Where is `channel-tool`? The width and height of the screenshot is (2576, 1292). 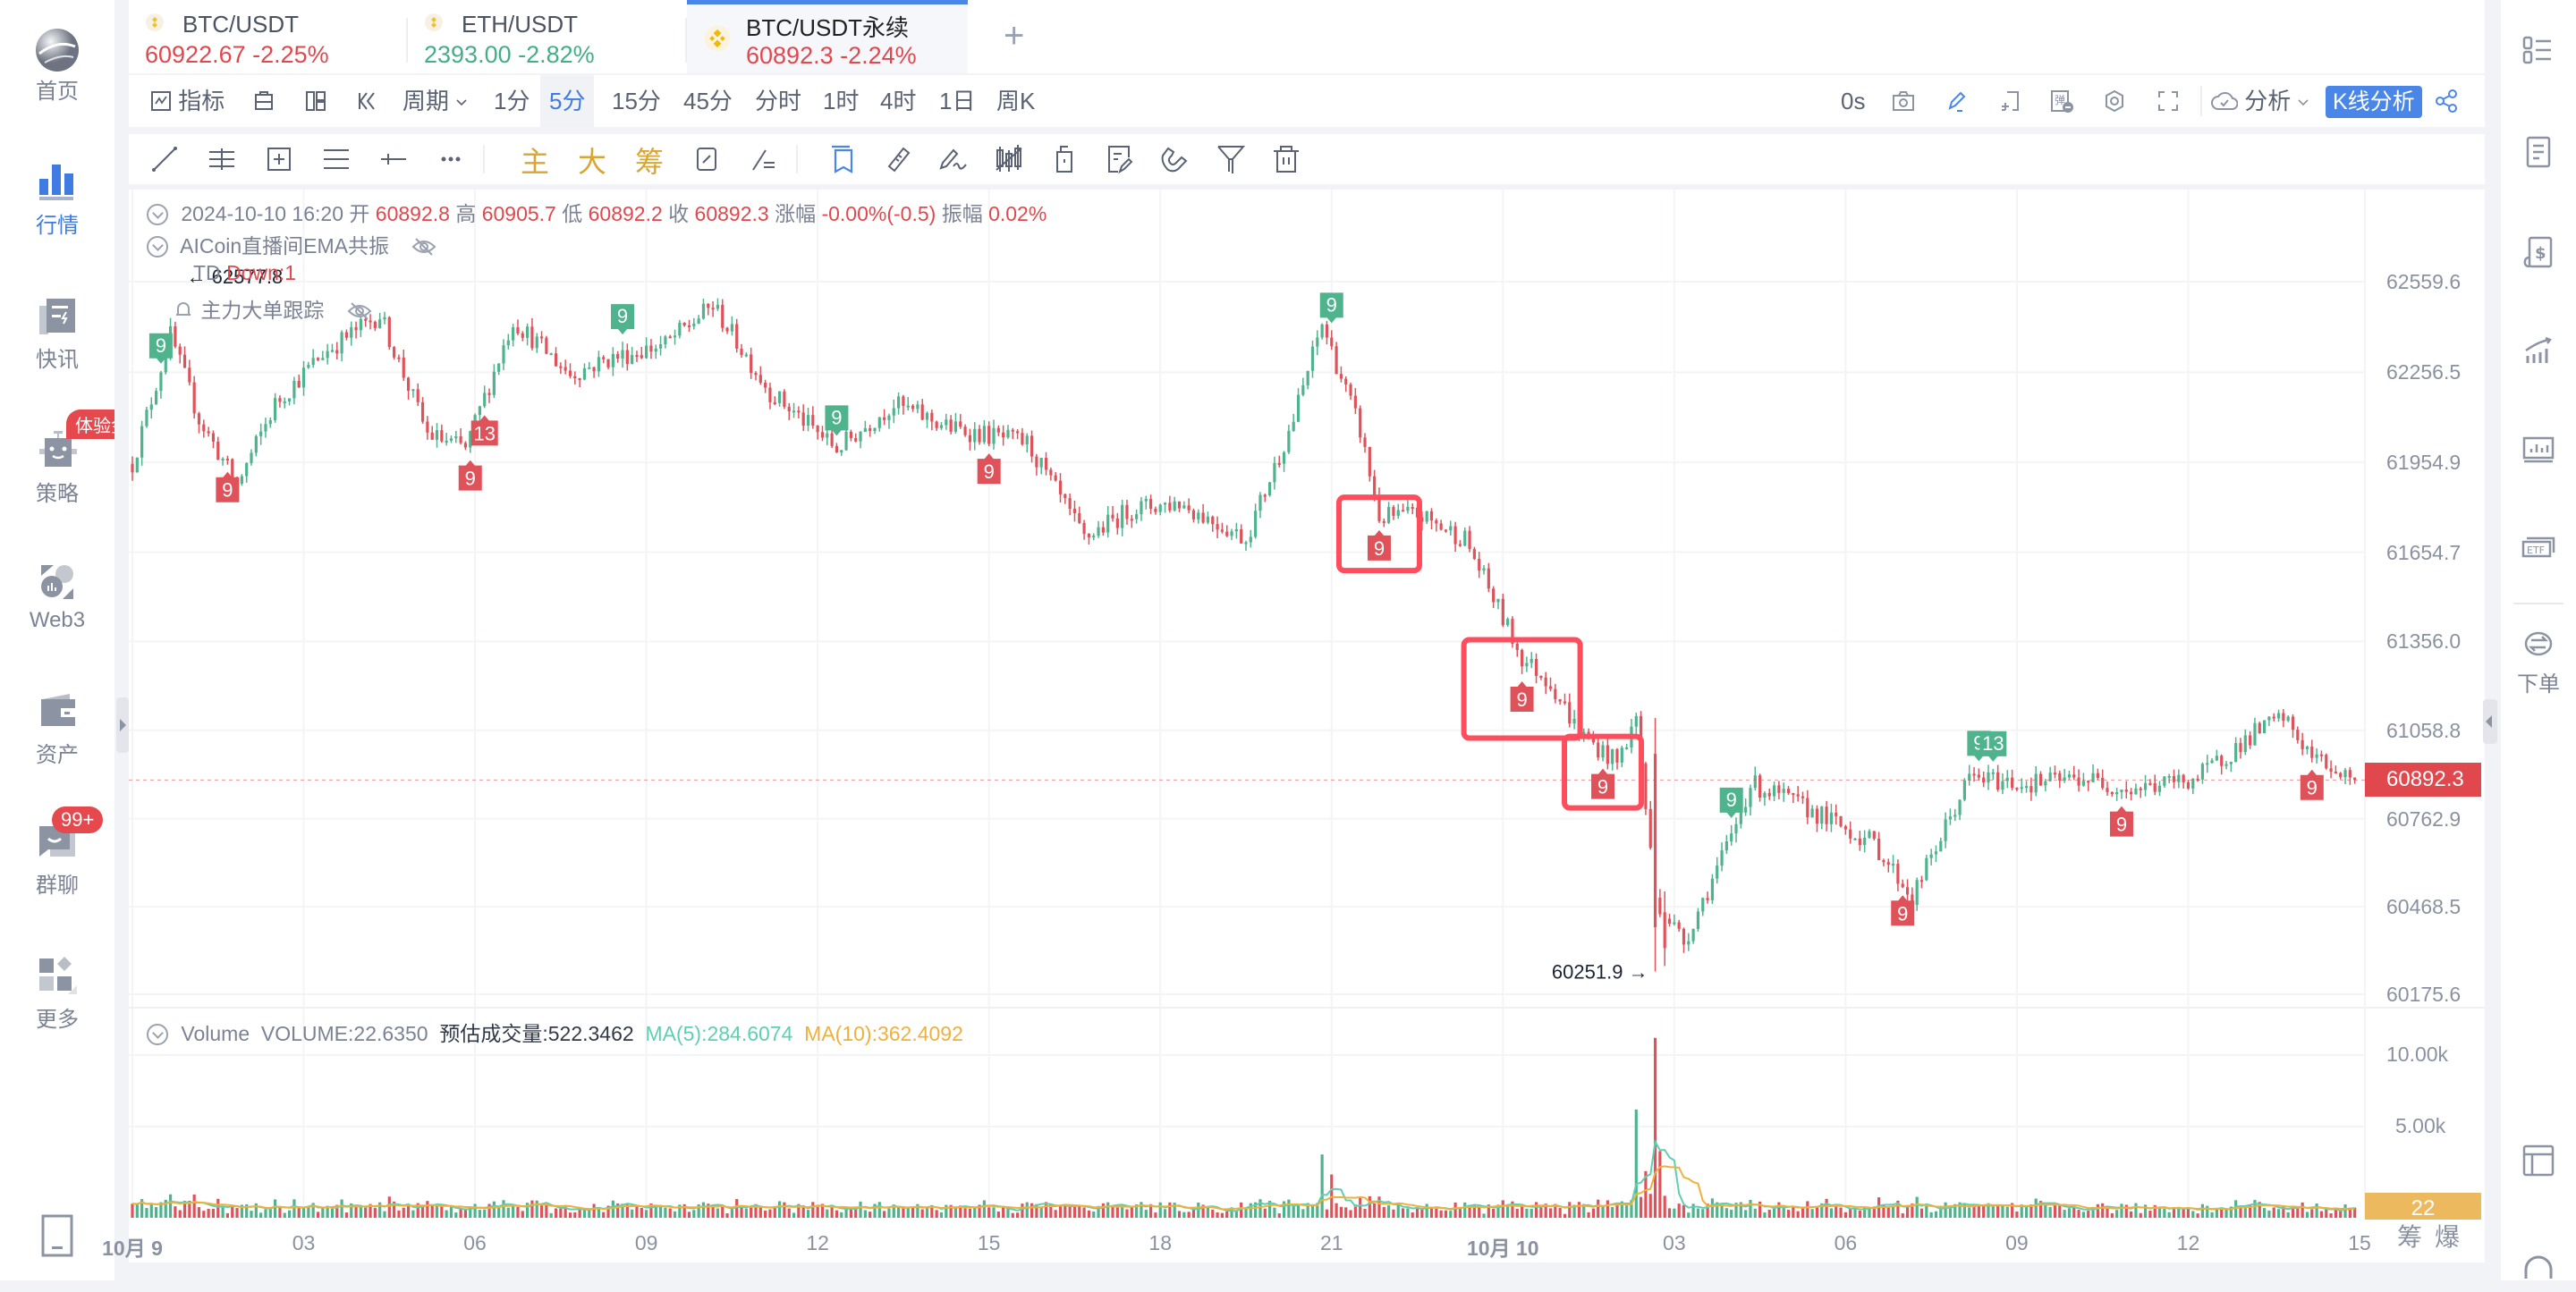
channel-tool is located at coordinates (336, 159).